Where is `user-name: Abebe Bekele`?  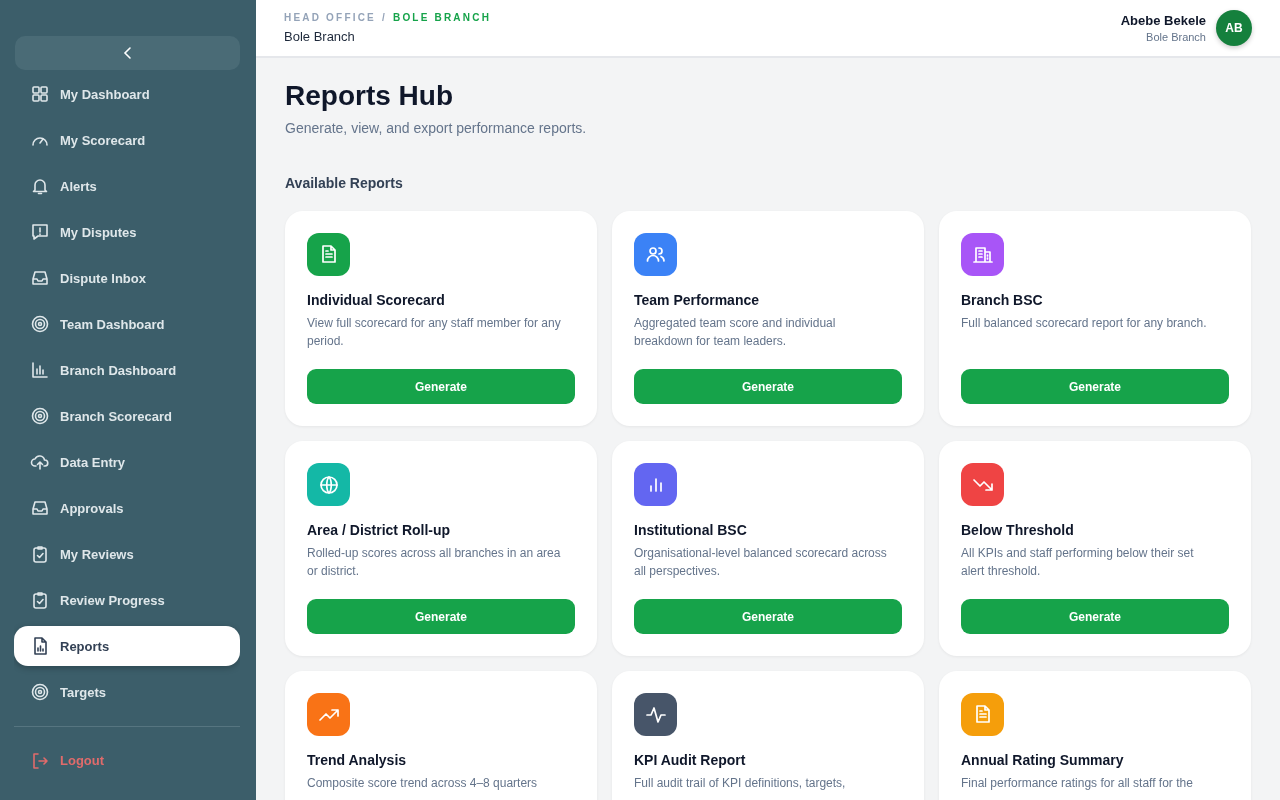
user-name: Abebe Bekele is located at coordinates (1163, 20).